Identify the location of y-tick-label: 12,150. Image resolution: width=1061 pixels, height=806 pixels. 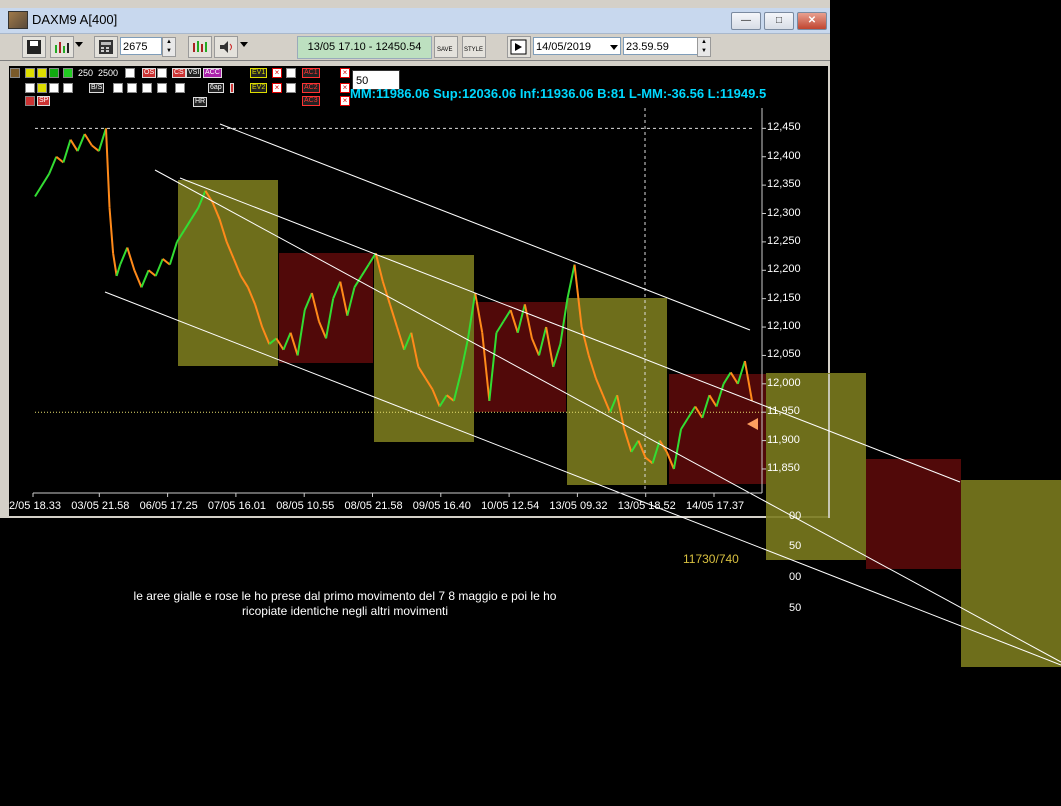
(784, 297).